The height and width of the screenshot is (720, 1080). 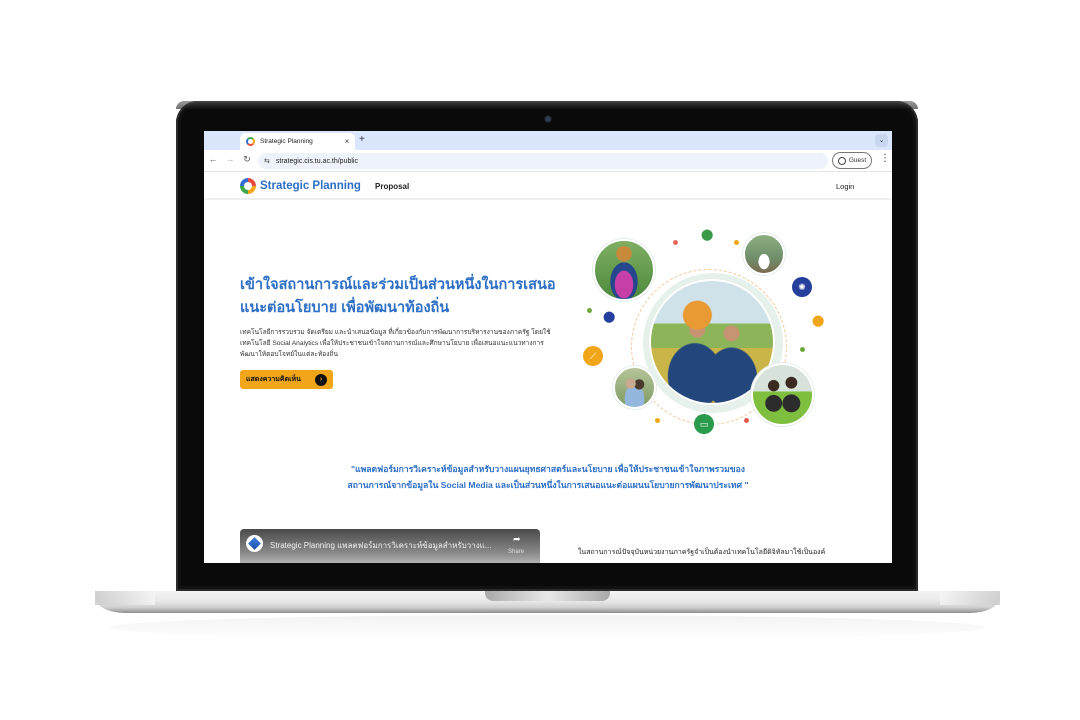 What do you see at coordinates (547, 596) in the screenshot?
I see `laptop-opening-notch` at bounding box center [547, 596].